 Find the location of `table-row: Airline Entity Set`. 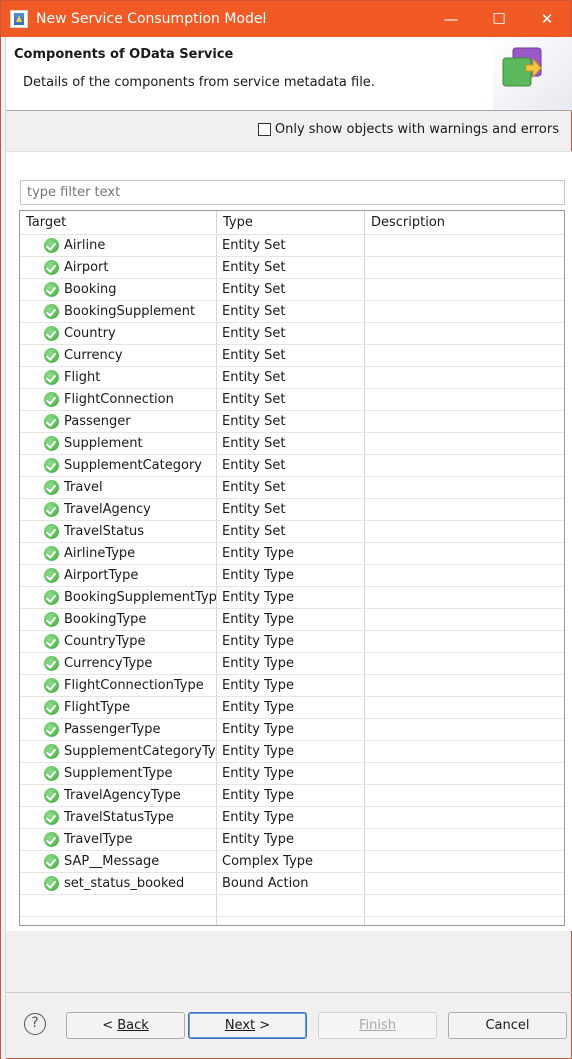

table-row: Airline Entity Set is located at coordinates (292, 246).